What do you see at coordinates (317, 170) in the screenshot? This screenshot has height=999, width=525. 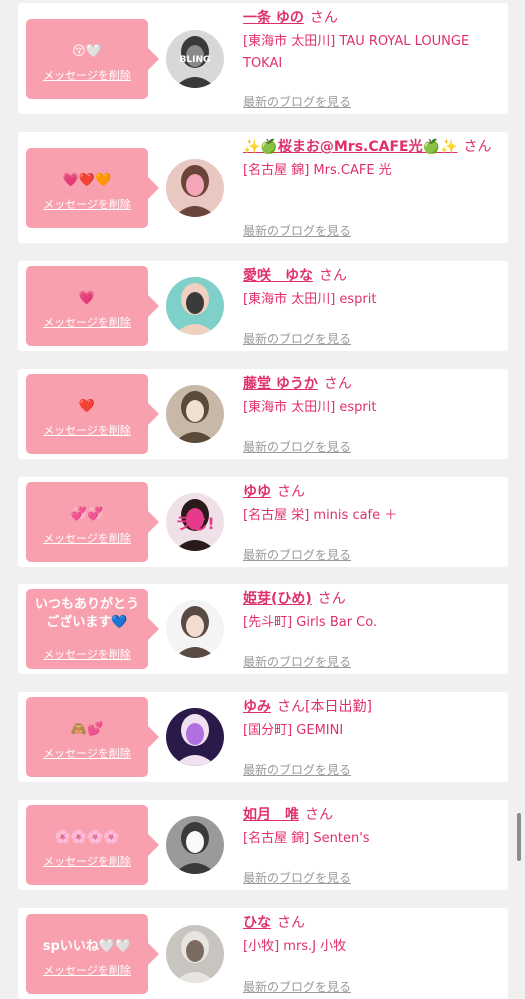 I see `shop-name: [名古屋 錦] Mrs.CAFE 光` at bounding box center [317, 170].